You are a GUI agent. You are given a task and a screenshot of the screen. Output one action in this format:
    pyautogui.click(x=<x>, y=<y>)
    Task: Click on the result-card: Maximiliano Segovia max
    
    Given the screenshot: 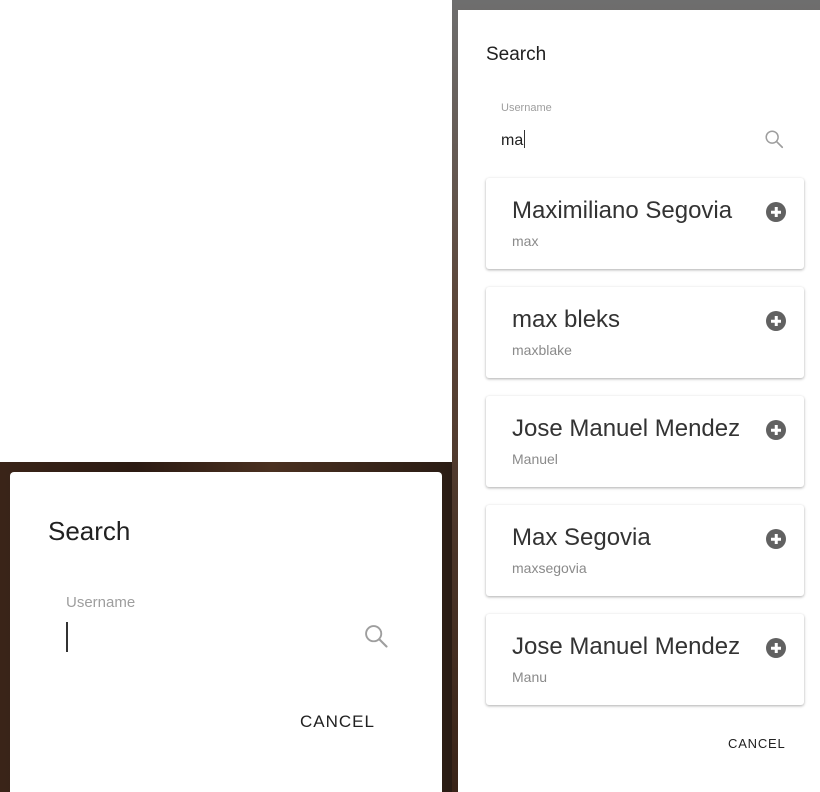 What is the action you would take?
    pyautogui.click(x=645, y=223)
    